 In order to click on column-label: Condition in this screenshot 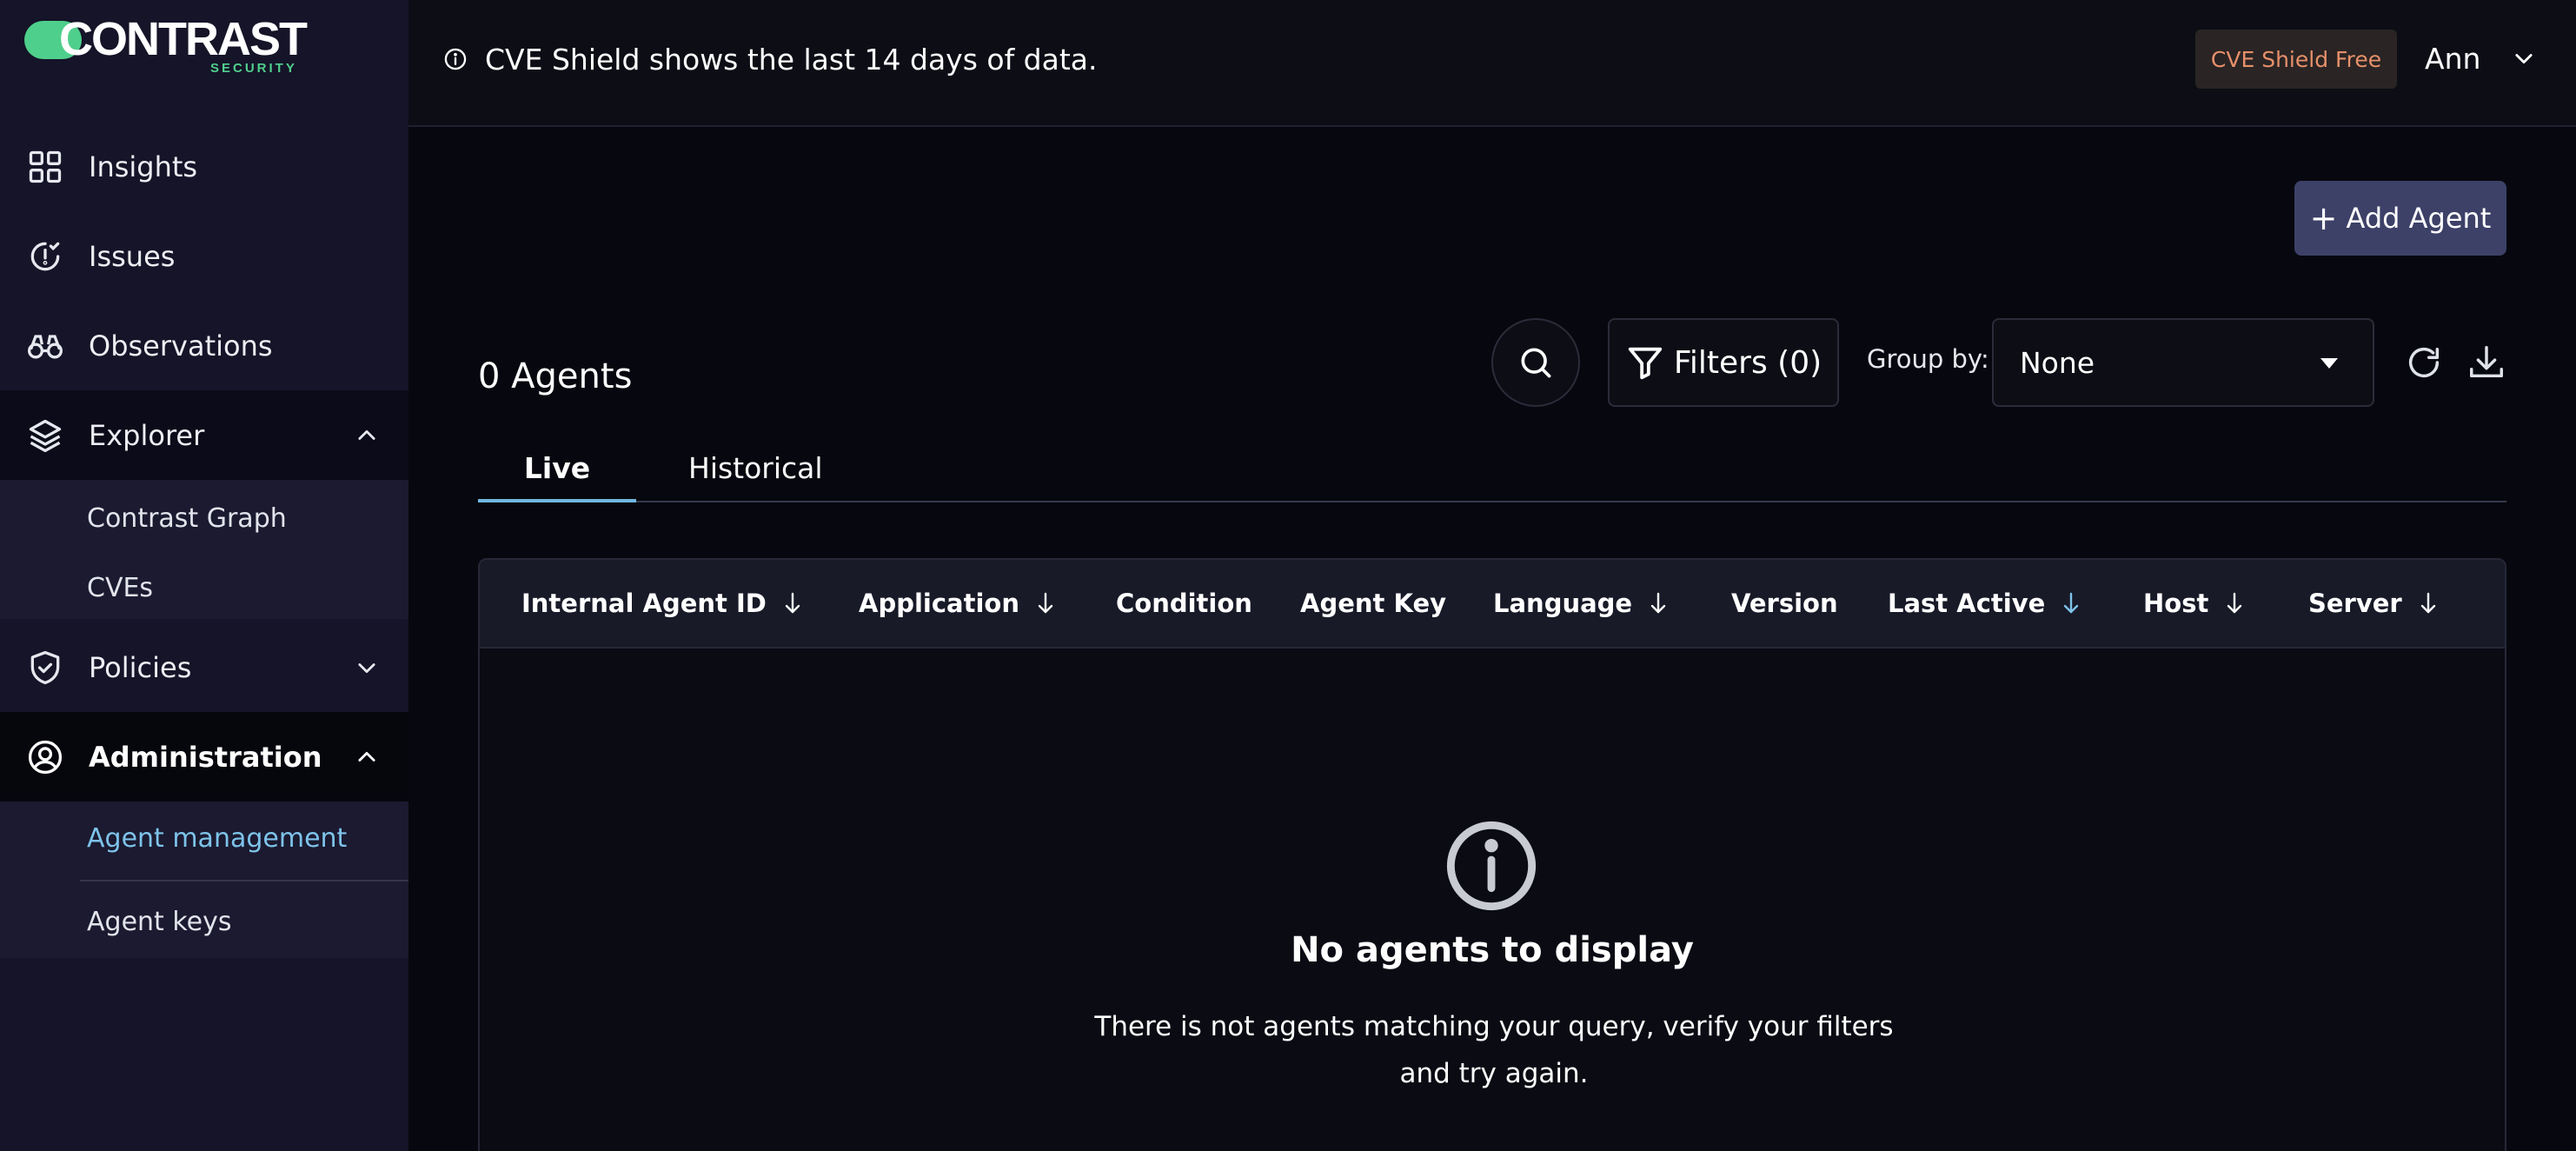, I will do `click(1184, 603)`.